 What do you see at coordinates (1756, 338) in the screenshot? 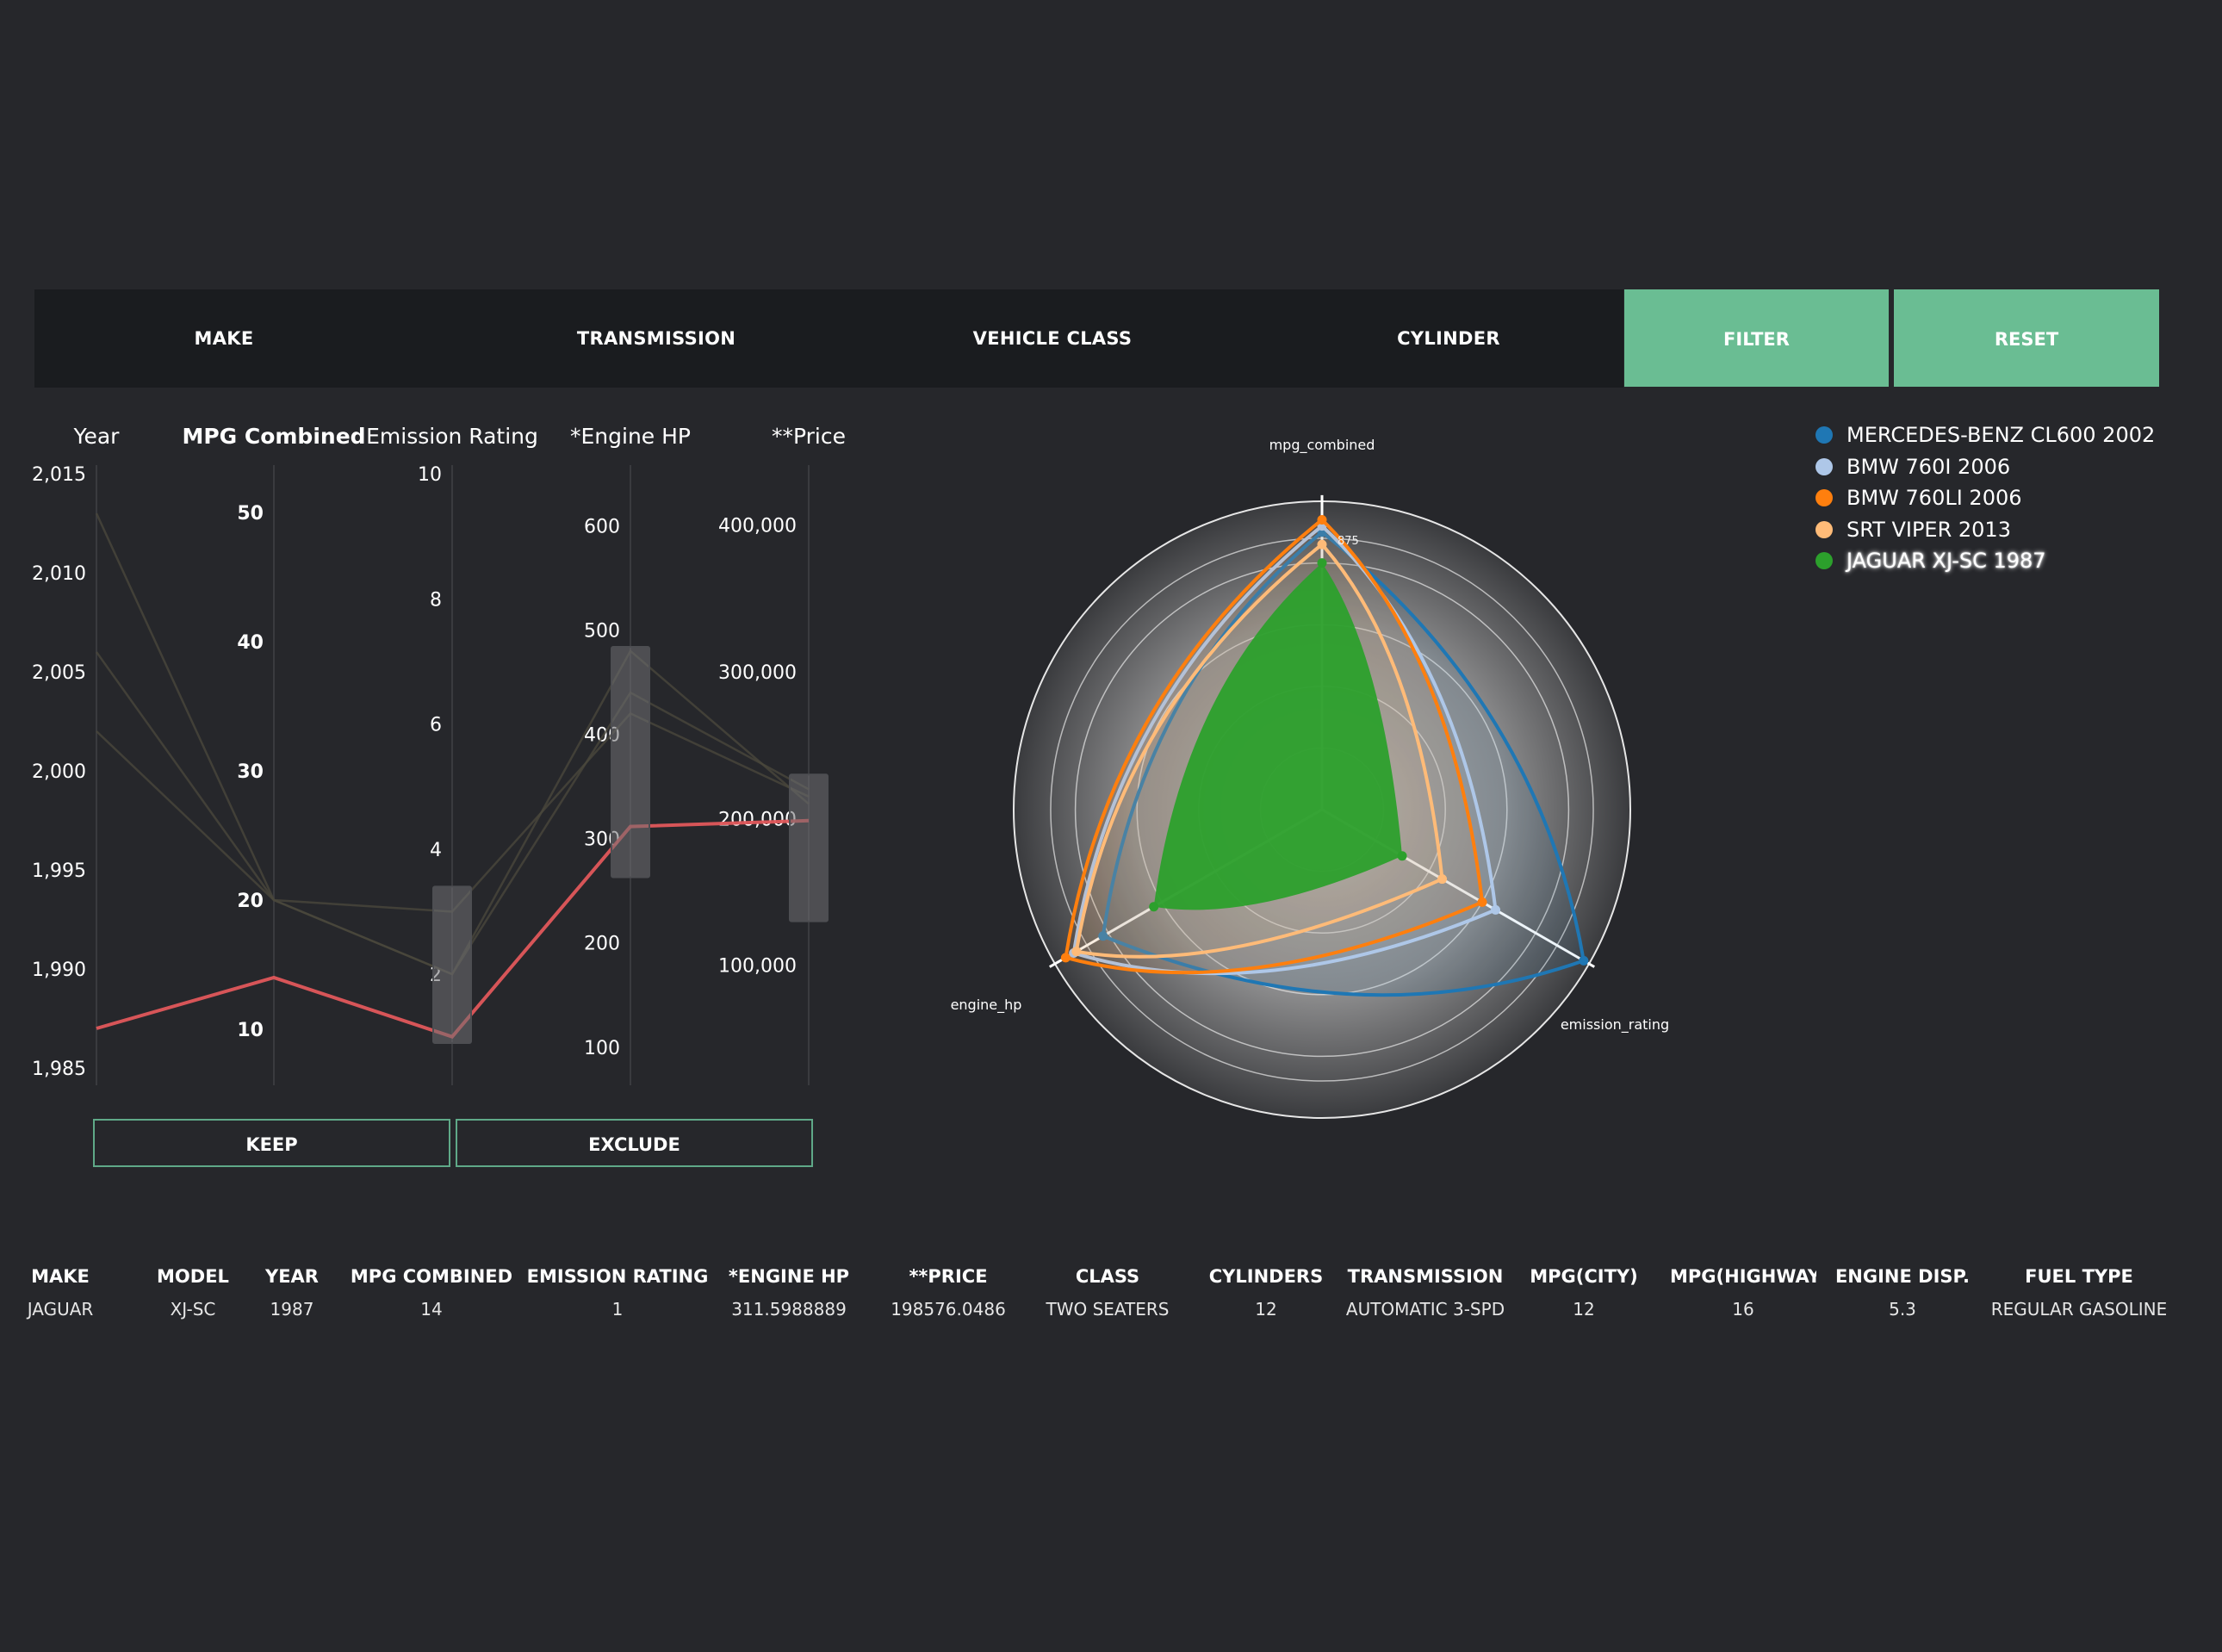
I see `filter-button: FILTER` at bounding box center [1756, 338].